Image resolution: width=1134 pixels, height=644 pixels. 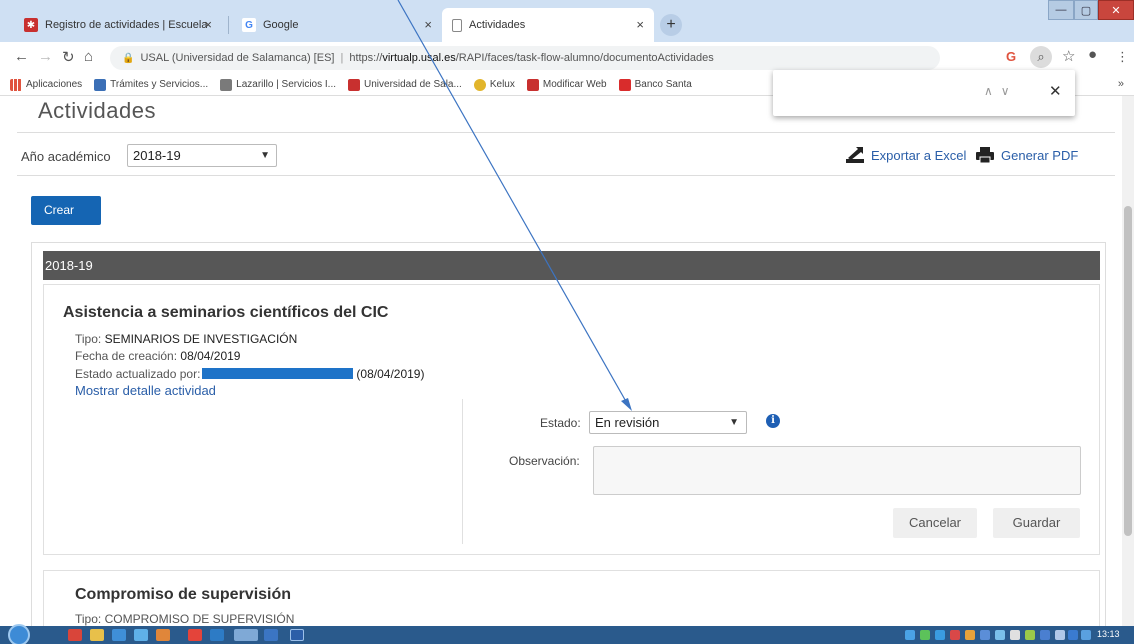 What do you see at coordinates (1036, 523) in the screenshot?
I see `save-button: Guardar` at bounding box center [1036, 523].